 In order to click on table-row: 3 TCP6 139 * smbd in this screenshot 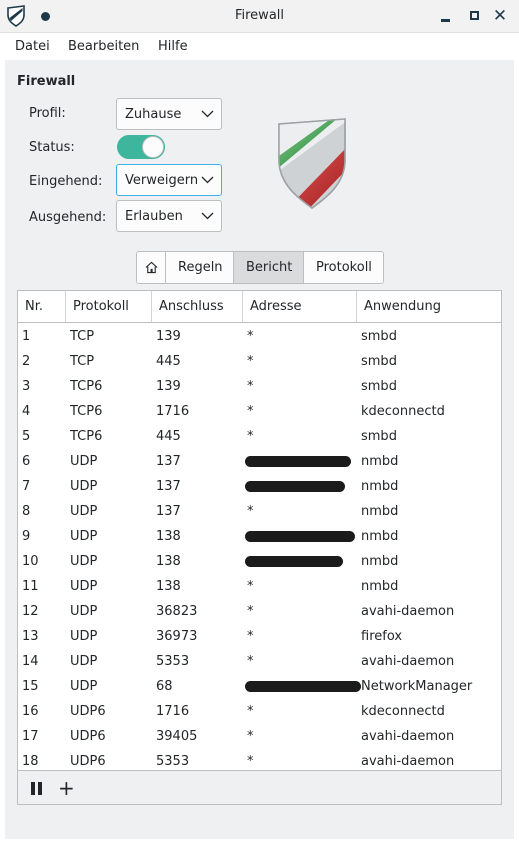, I will do `click(259, 386)`.